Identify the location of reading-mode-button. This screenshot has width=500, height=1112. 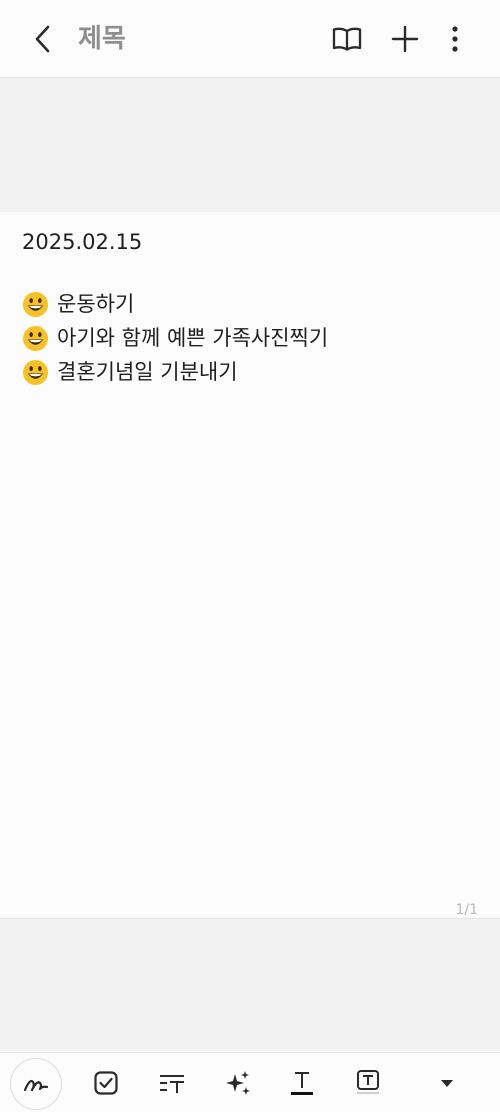
(347, 39).